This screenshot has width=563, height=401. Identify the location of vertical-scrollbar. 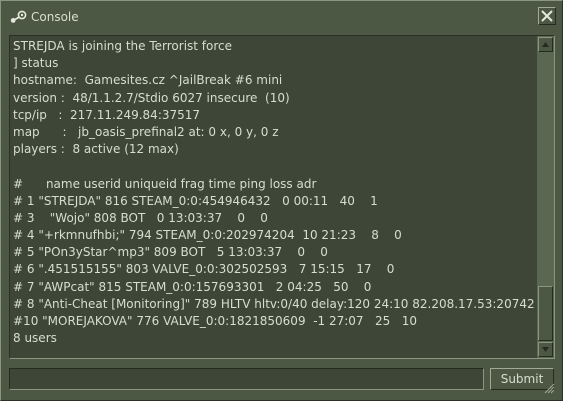
(545, 197).